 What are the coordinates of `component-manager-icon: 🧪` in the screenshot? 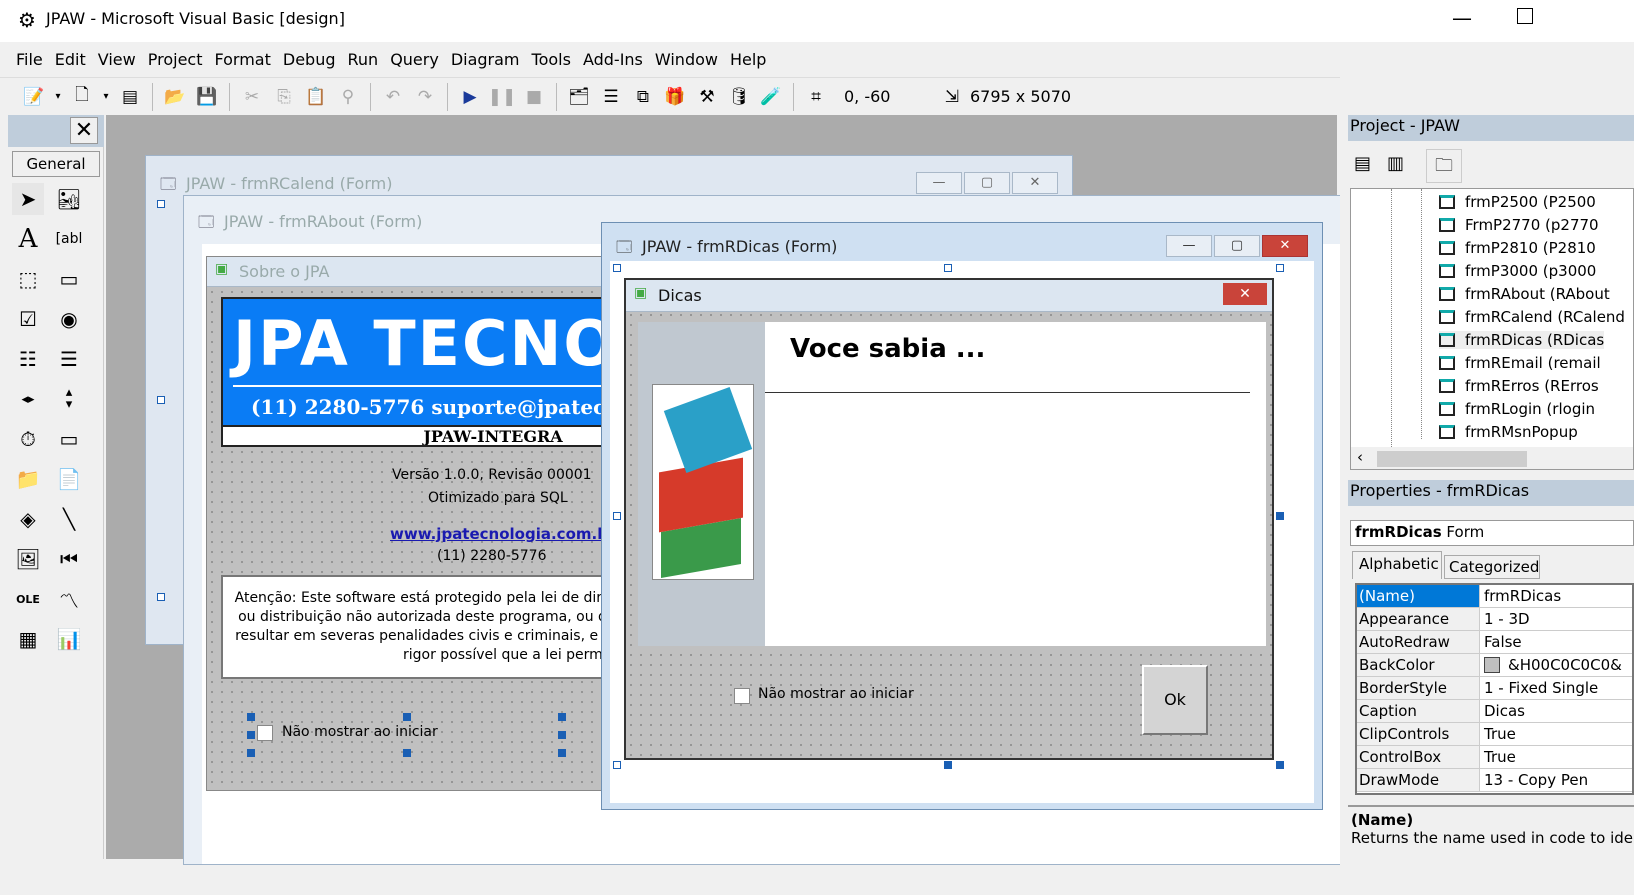 It's located at (771, 97).